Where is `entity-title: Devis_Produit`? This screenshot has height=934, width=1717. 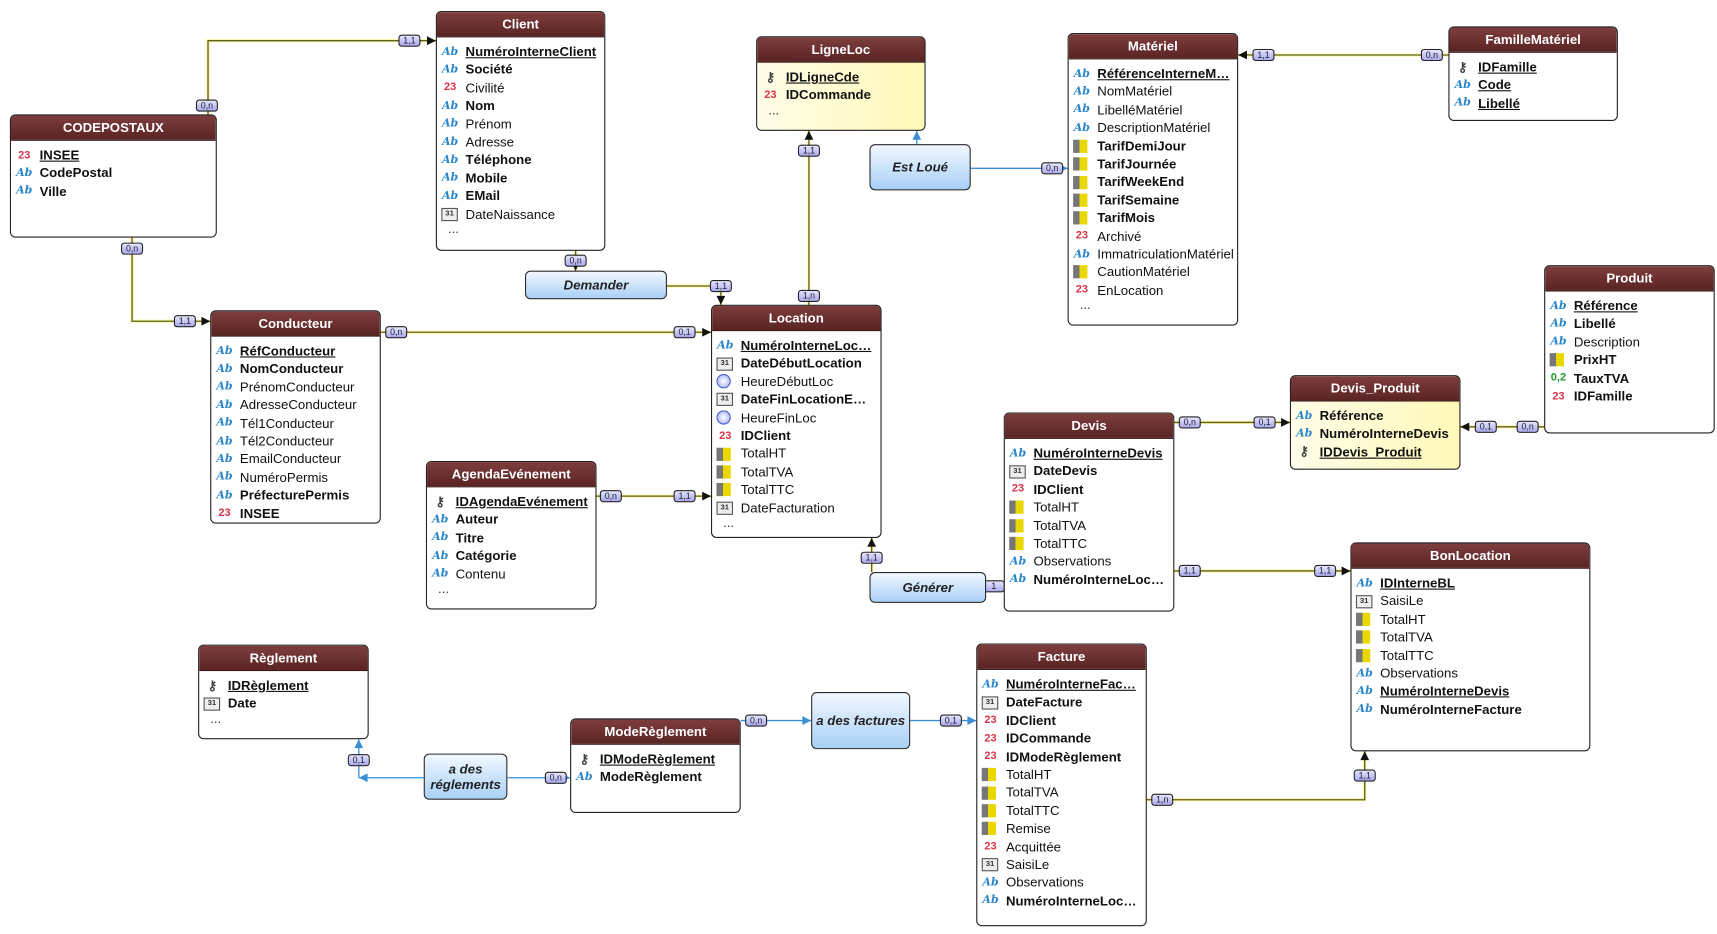
entity-title: Devis_Produit is located at coordinates (1375, 389).